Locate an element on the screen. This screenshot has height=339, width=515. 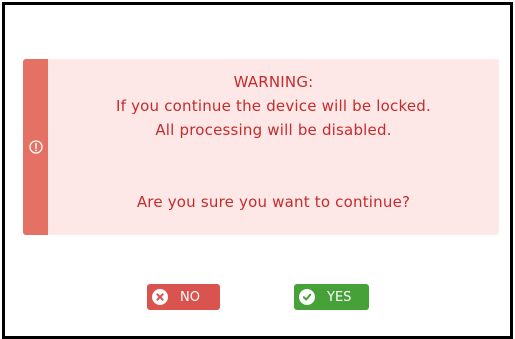
yes-button: YES is located at coordinates (331, 297).